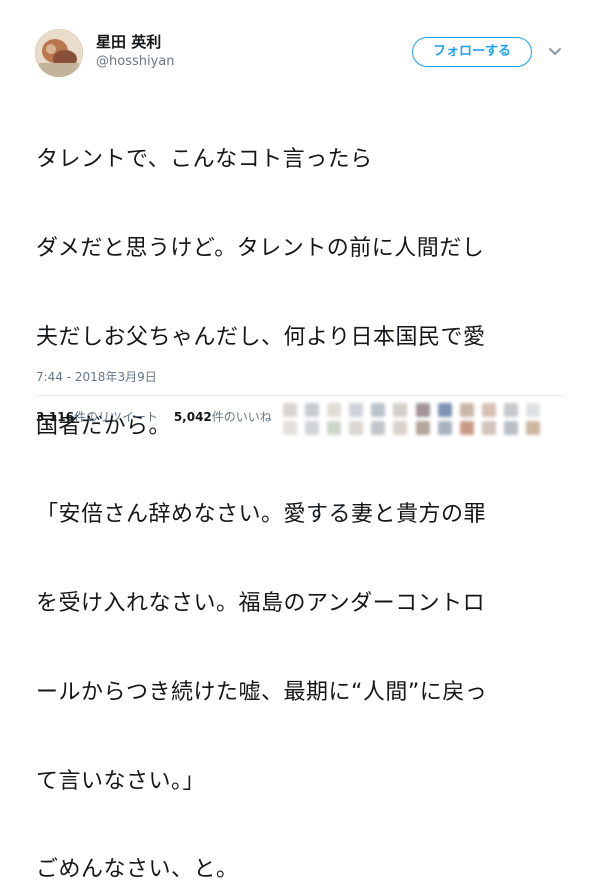 This screenshot has height=886, width=600. I want to click on tweet-timestamp: 7:44 - 2018年3月9日, so click(96, 376).